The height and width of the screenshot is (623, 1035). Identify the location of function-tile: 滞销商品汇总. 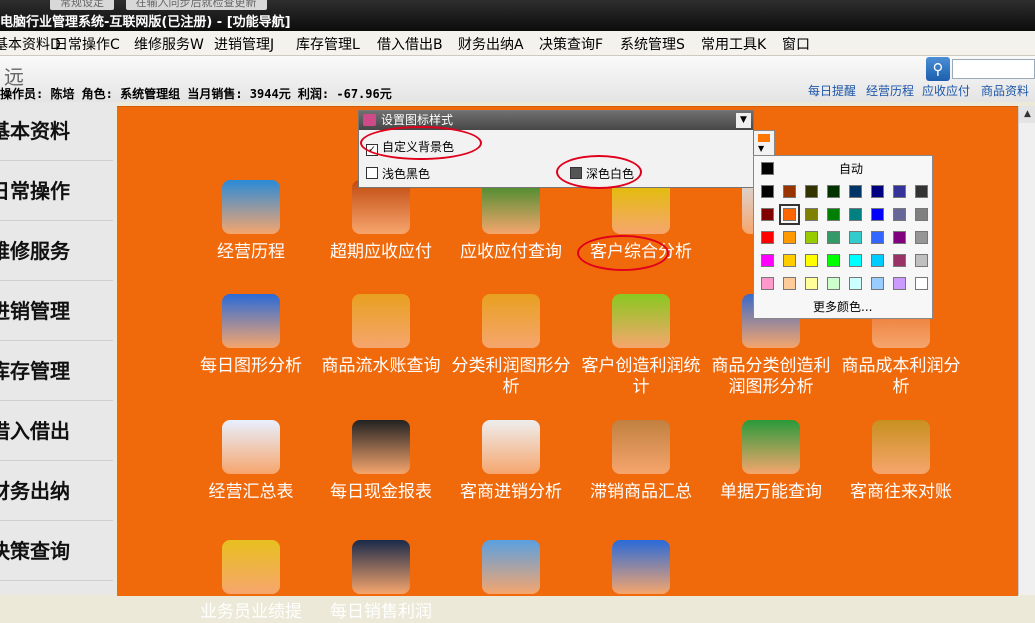
(641, 461).